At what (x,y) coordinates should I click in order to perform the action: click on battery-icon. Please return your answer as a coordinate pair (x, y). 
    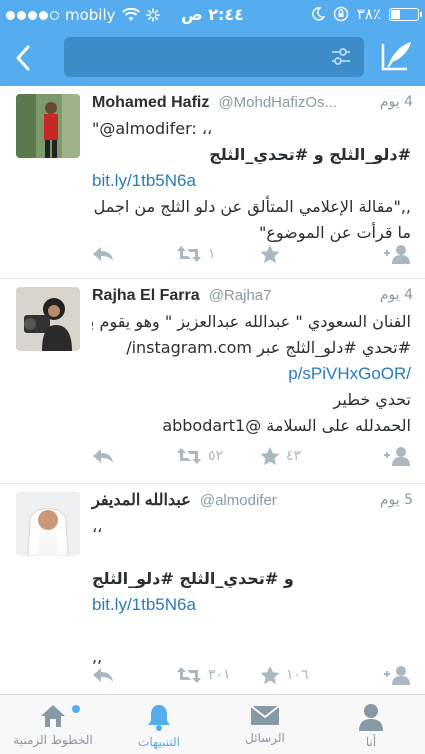
    Looking at the image, I should click on (405, 14).